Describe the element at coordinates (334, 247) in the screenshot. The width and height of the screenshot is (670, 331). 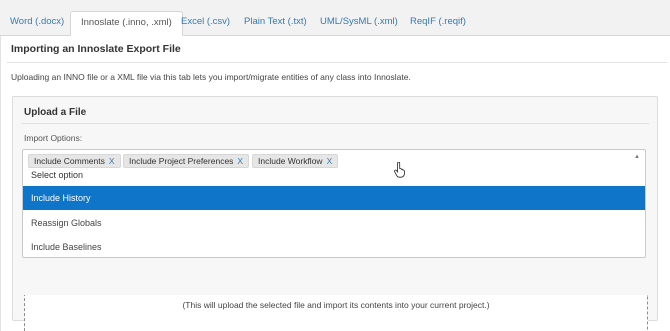
I see `dropdown-item-include-baselines: Include Baselines` at that location.